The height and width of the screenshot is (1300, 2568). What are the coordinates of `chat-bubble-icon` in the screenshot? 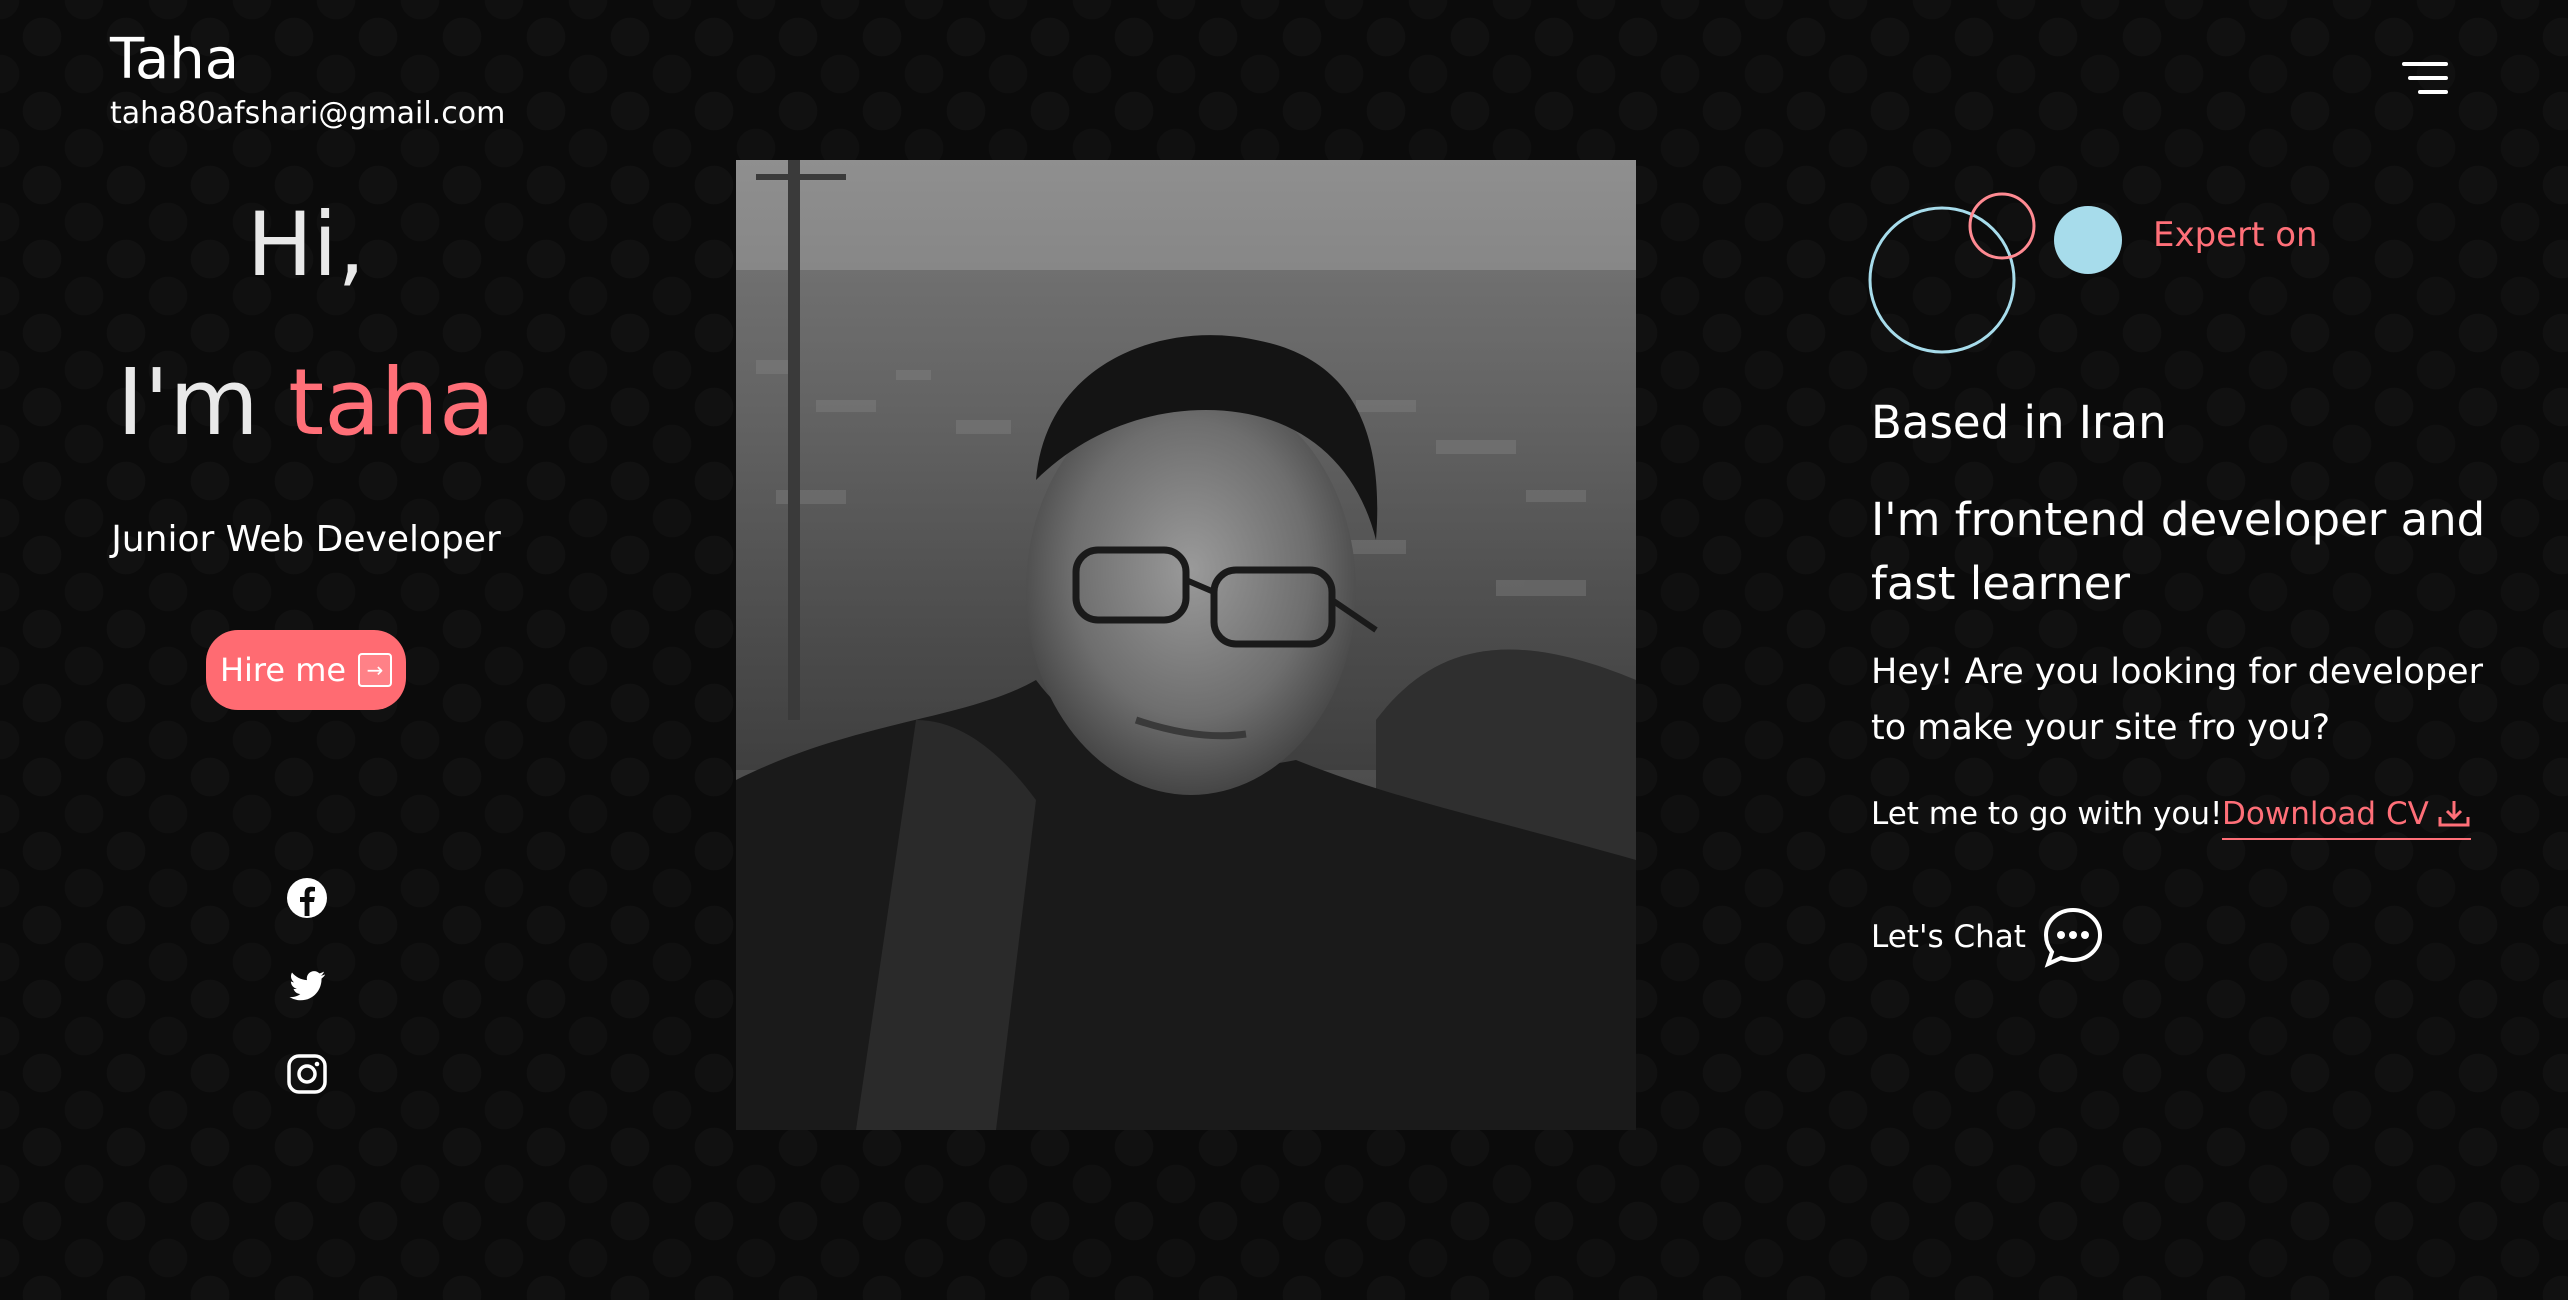 It's located at (2072, 937).